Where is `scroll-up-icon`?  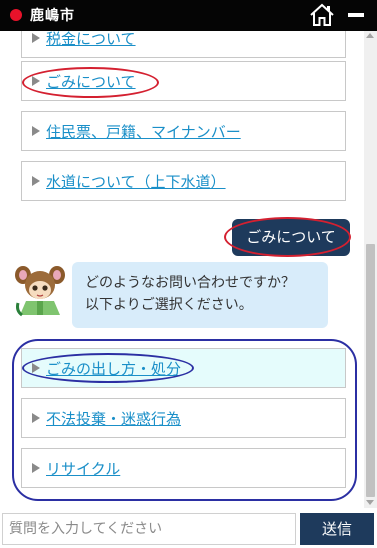
scroll-up-icon is located at coordinates (370, 35).